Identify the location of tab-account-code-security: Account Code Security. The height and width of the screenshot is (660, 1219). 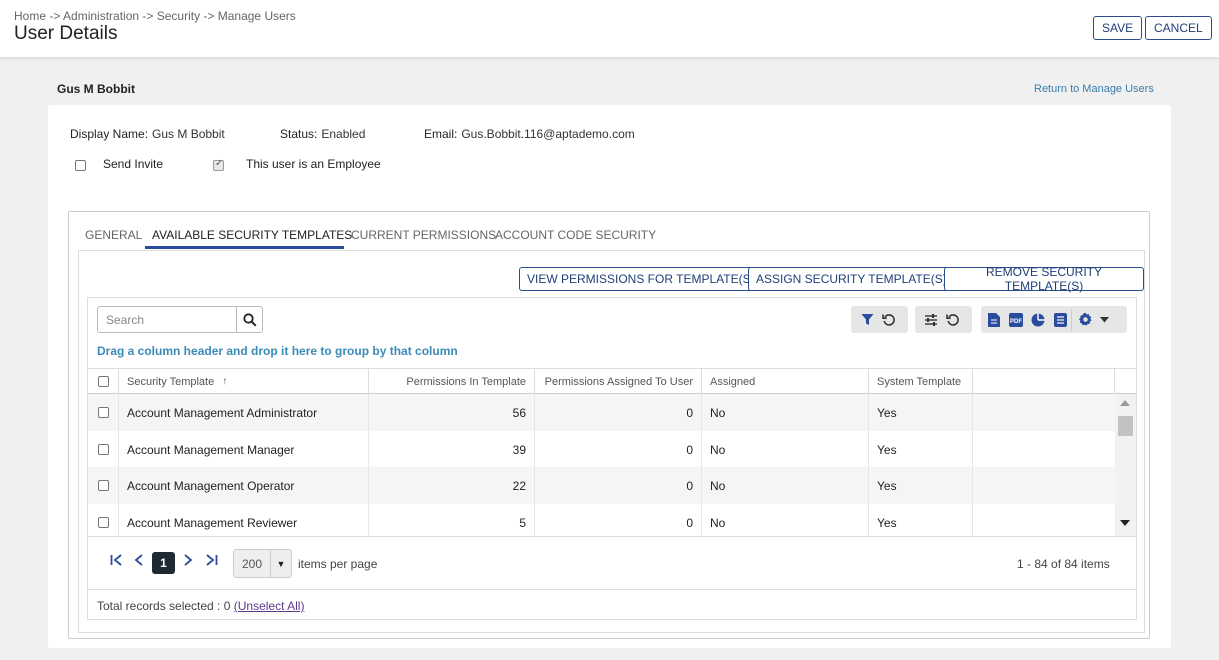
(575, 235).